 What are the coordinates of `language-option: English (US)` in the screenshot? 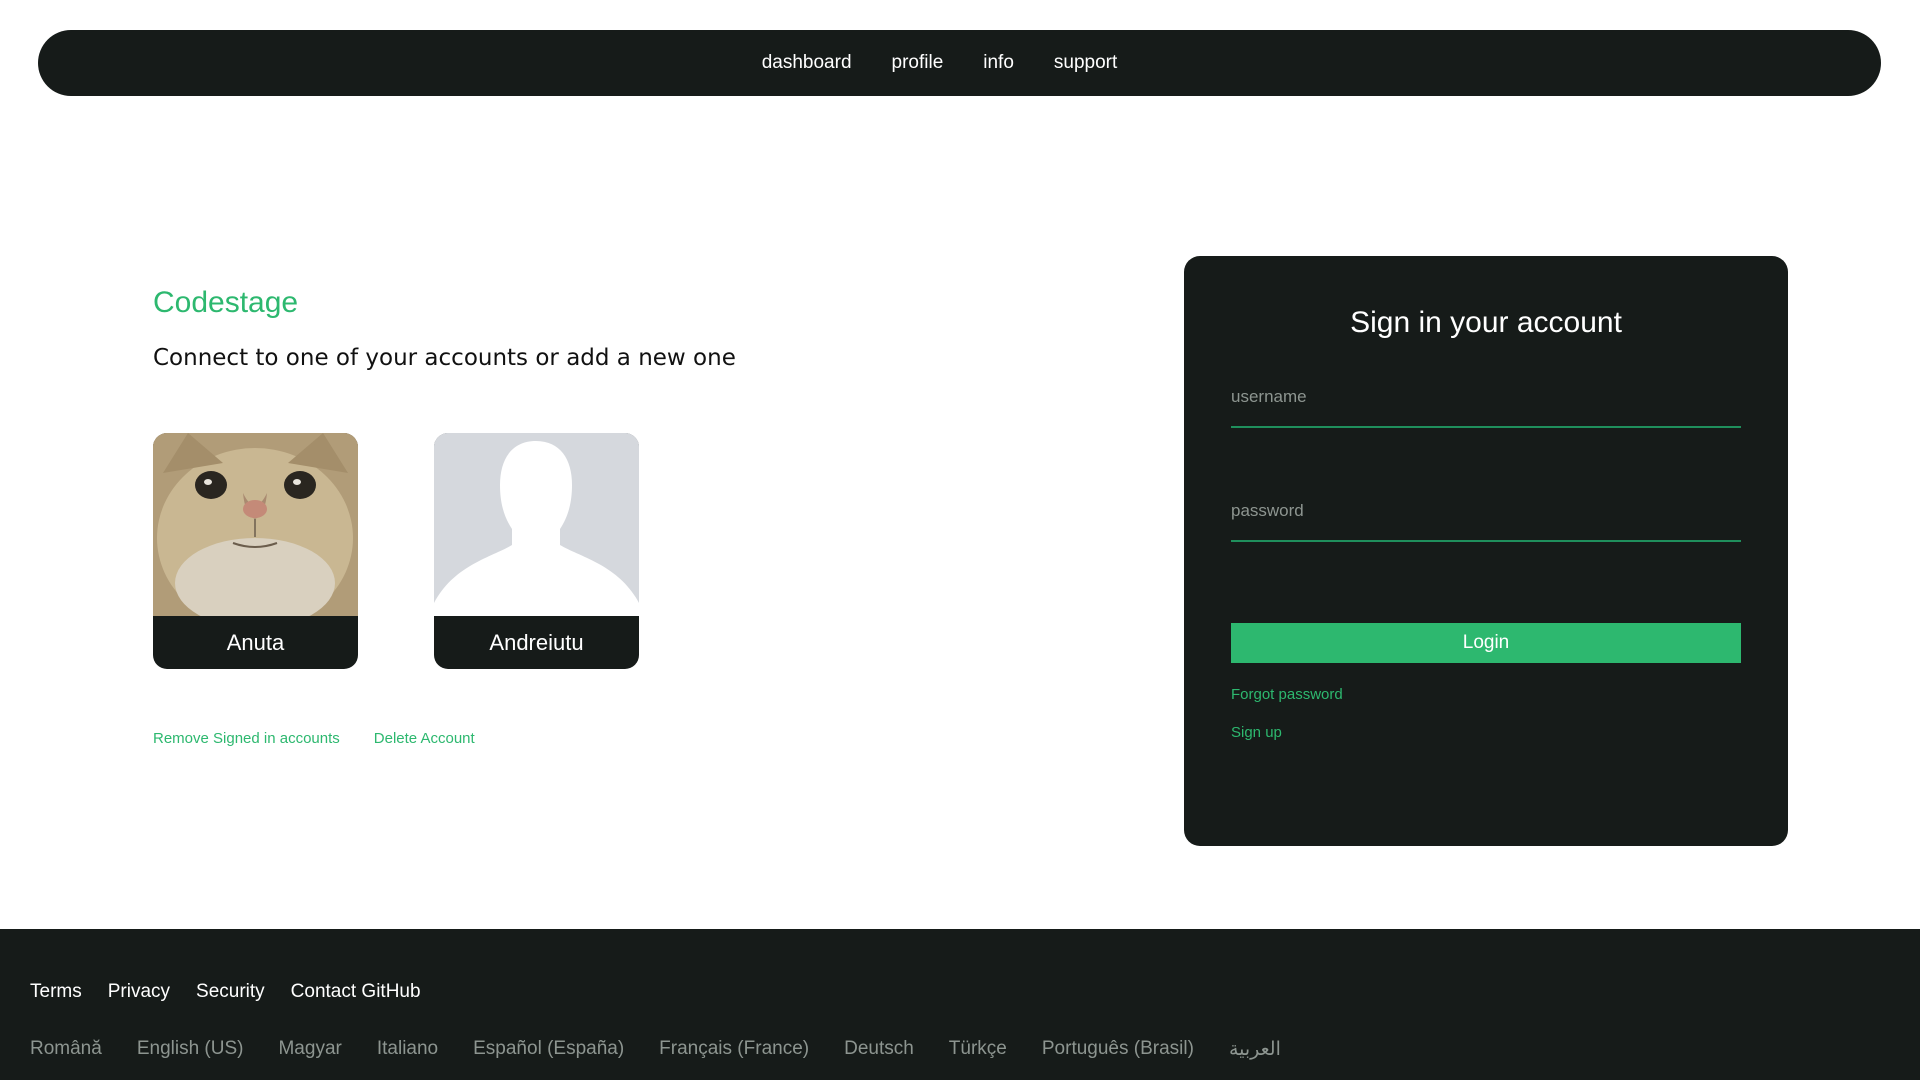 It's located at (190, 1049).